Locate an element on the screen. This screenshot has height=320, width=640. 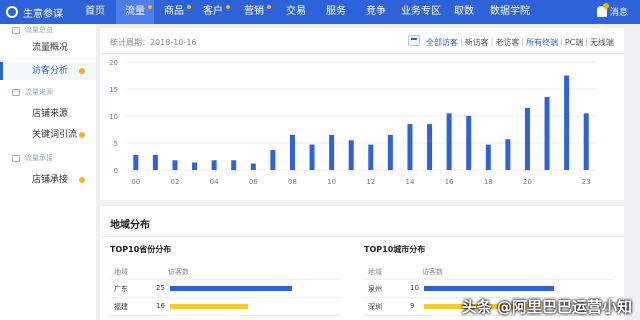
filter-option: 所有终端 is located at coordinates (542, 42).